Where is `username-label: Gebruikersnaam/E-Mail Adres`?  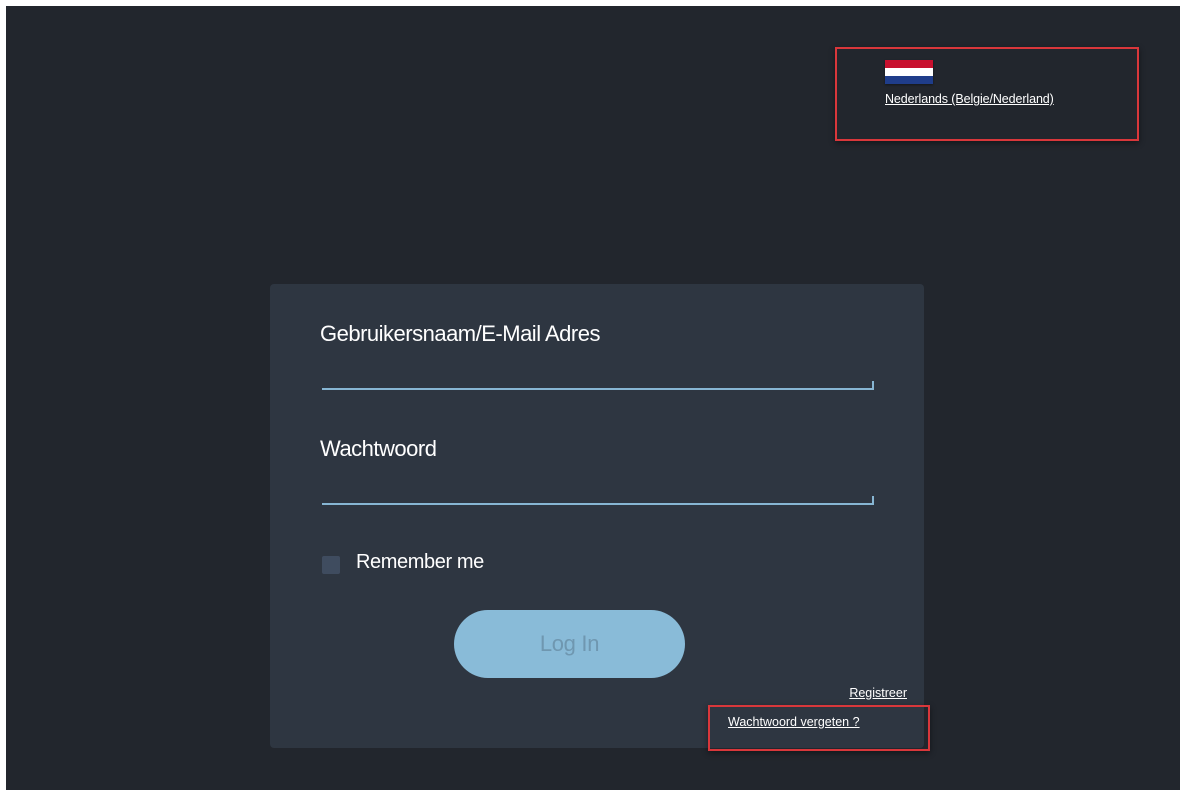
username-label: Gebruikersnaam/E-Mail Adres is located at coordinates (460, 333).